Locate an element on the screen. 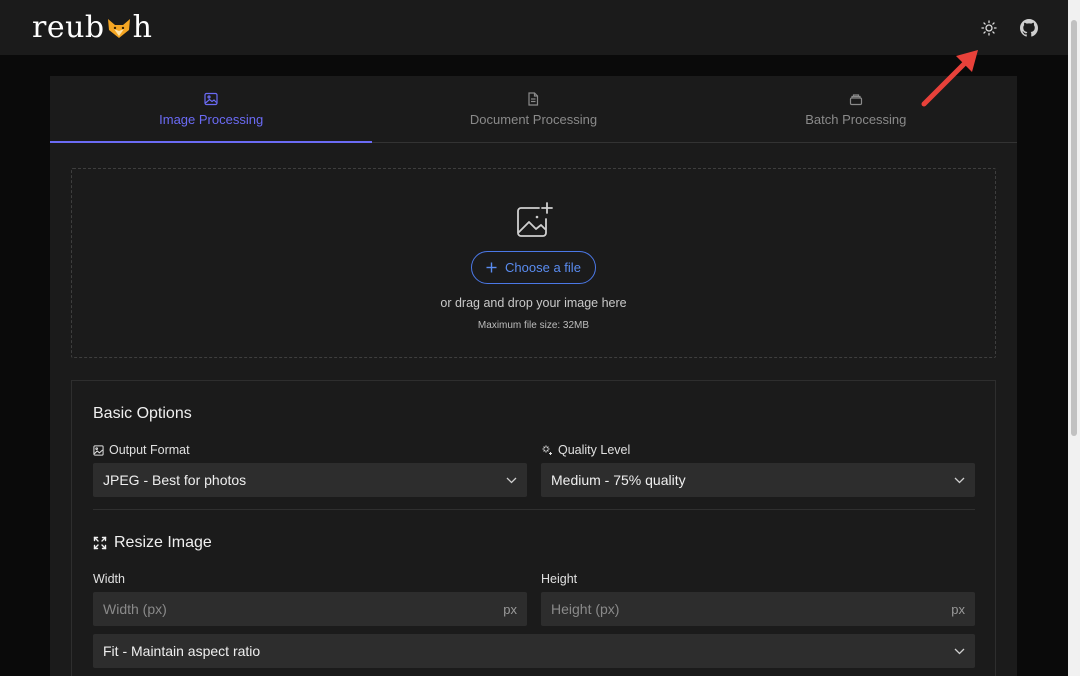  logo-text-left: reub is located at coordinates (68, 27).